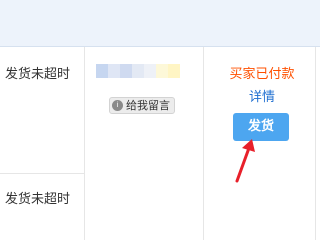  What do you see at coordinates (42, 173) in the screenshot?
I see `row-divider` at bounding box center [42, 173].